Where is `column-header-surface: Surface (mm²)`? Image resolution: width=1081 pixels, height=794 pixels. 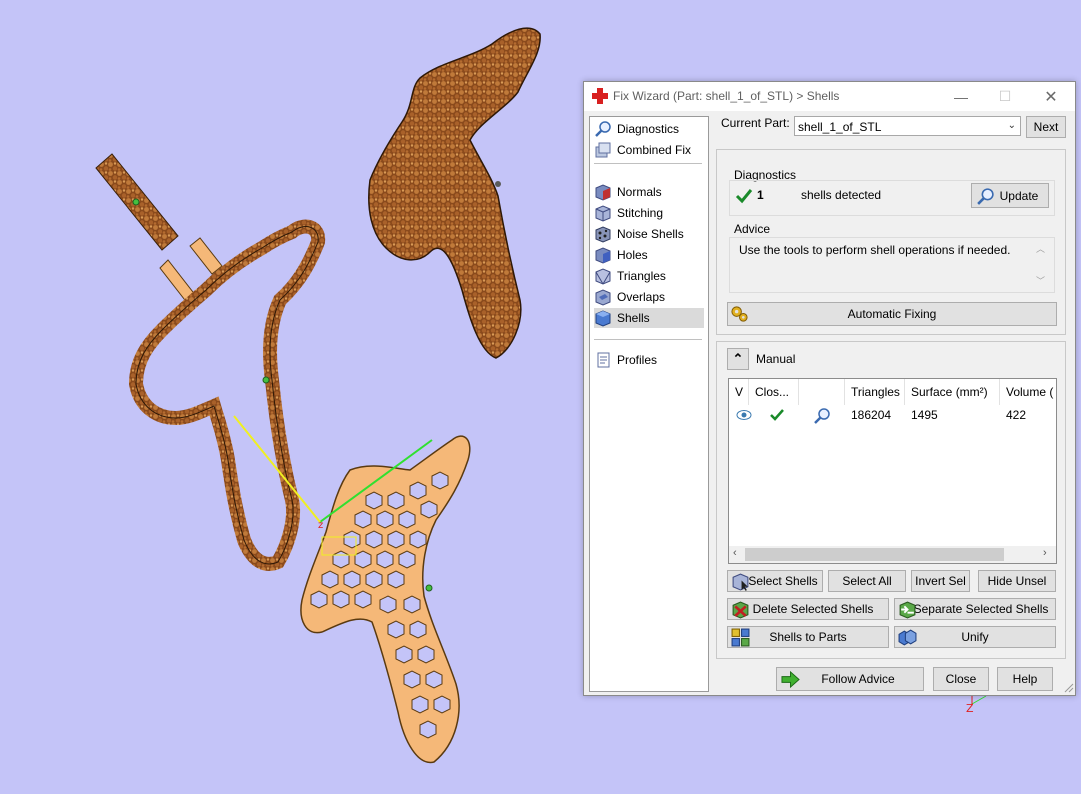
column-header-surface: Surface (mm²) is located at coordinates (952, 392).